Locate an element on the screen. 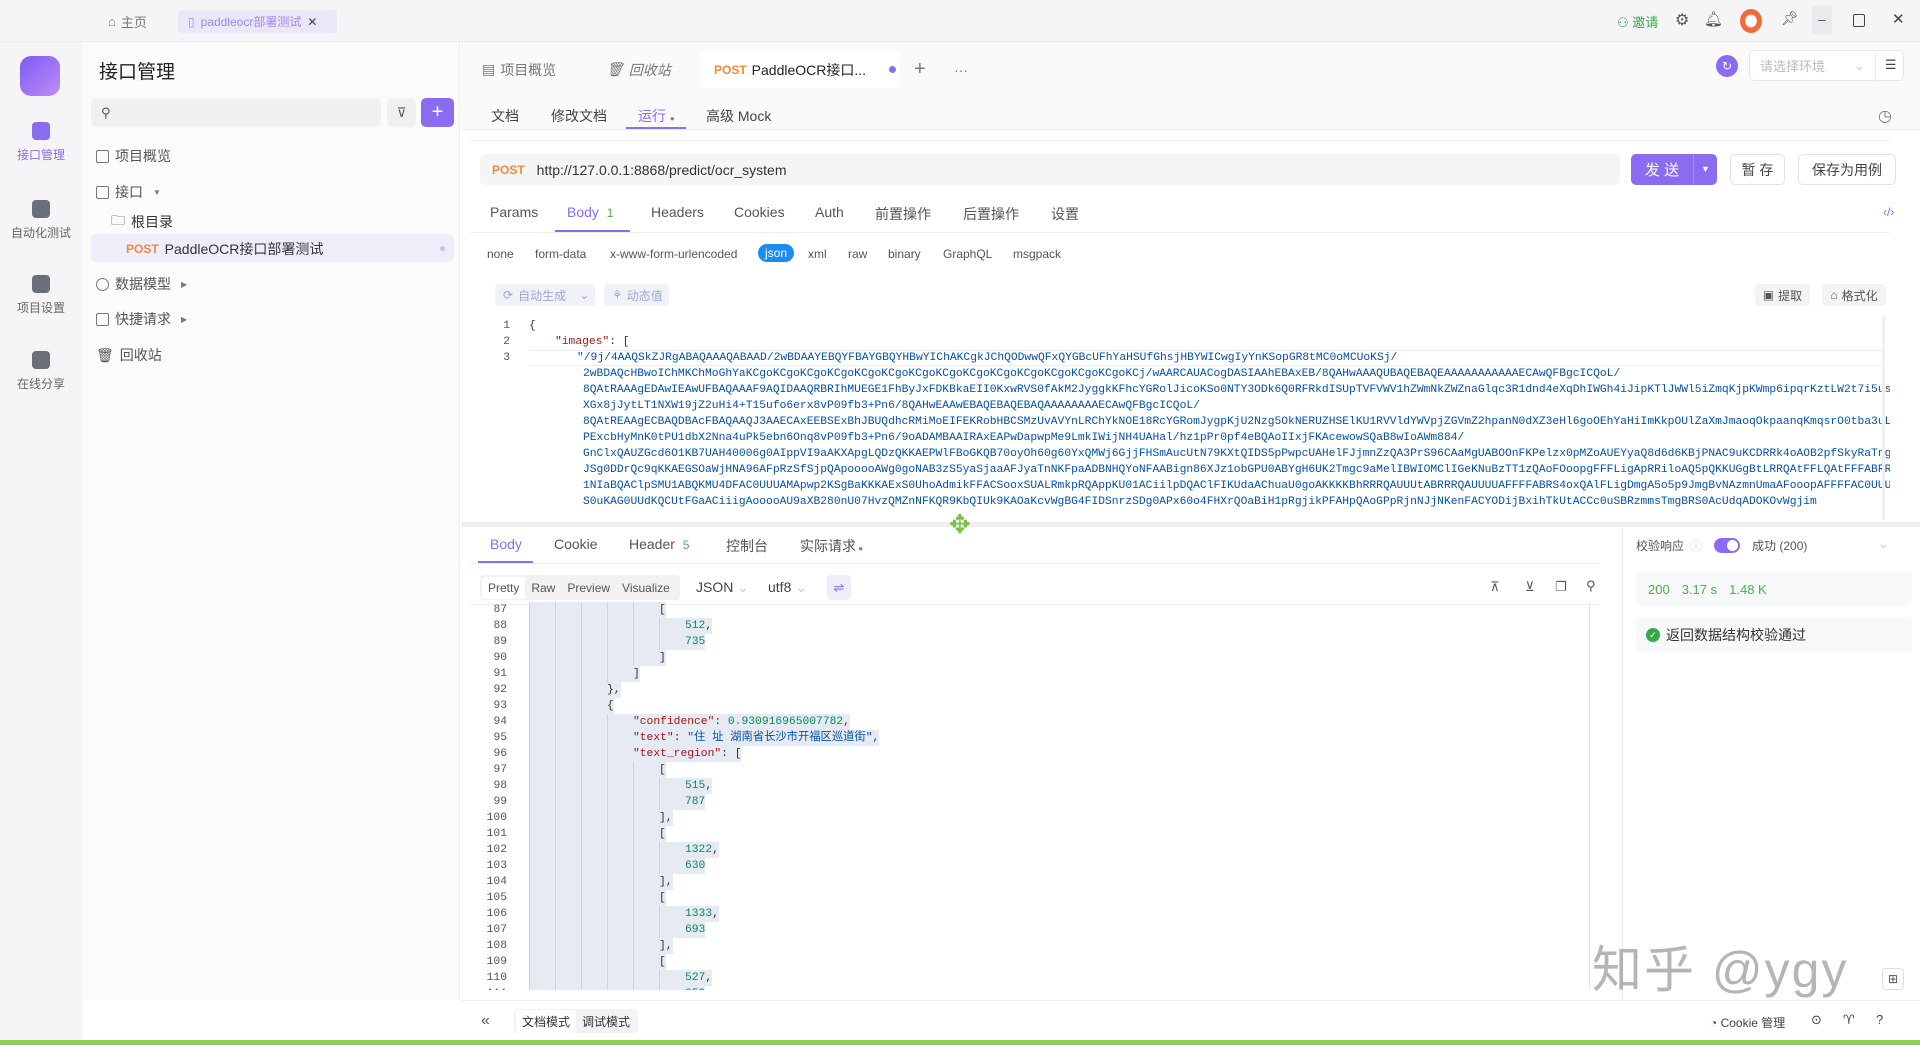  maximize-button is located at coordinates (1859, 20).